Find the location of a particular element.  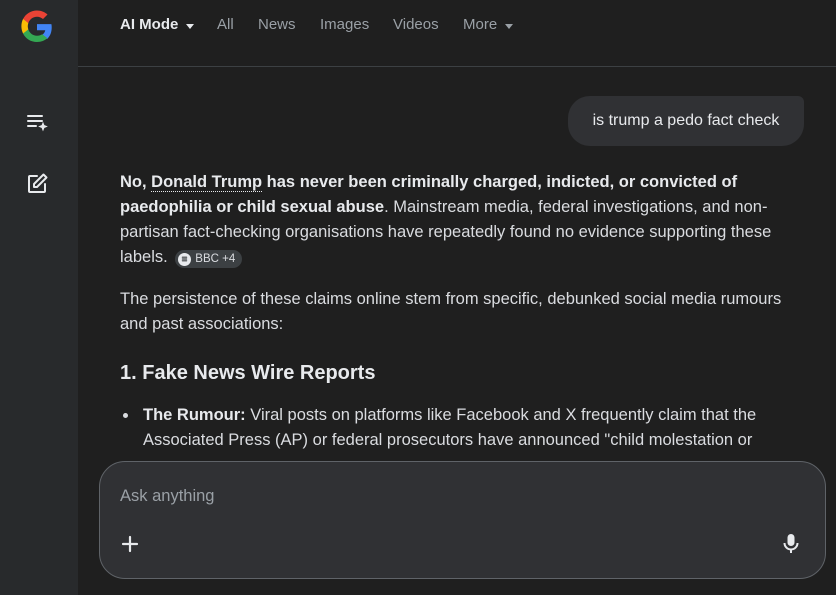

tab-more: More is located at coordinates (488, 25).